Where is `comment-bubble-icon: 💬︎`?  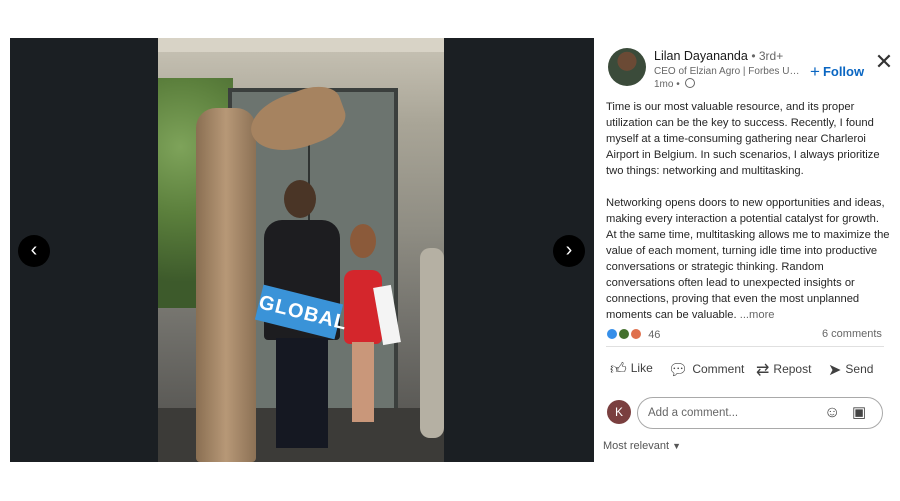 comment-bubble-icon: 💬︎ is located at coordinates (678, 370).